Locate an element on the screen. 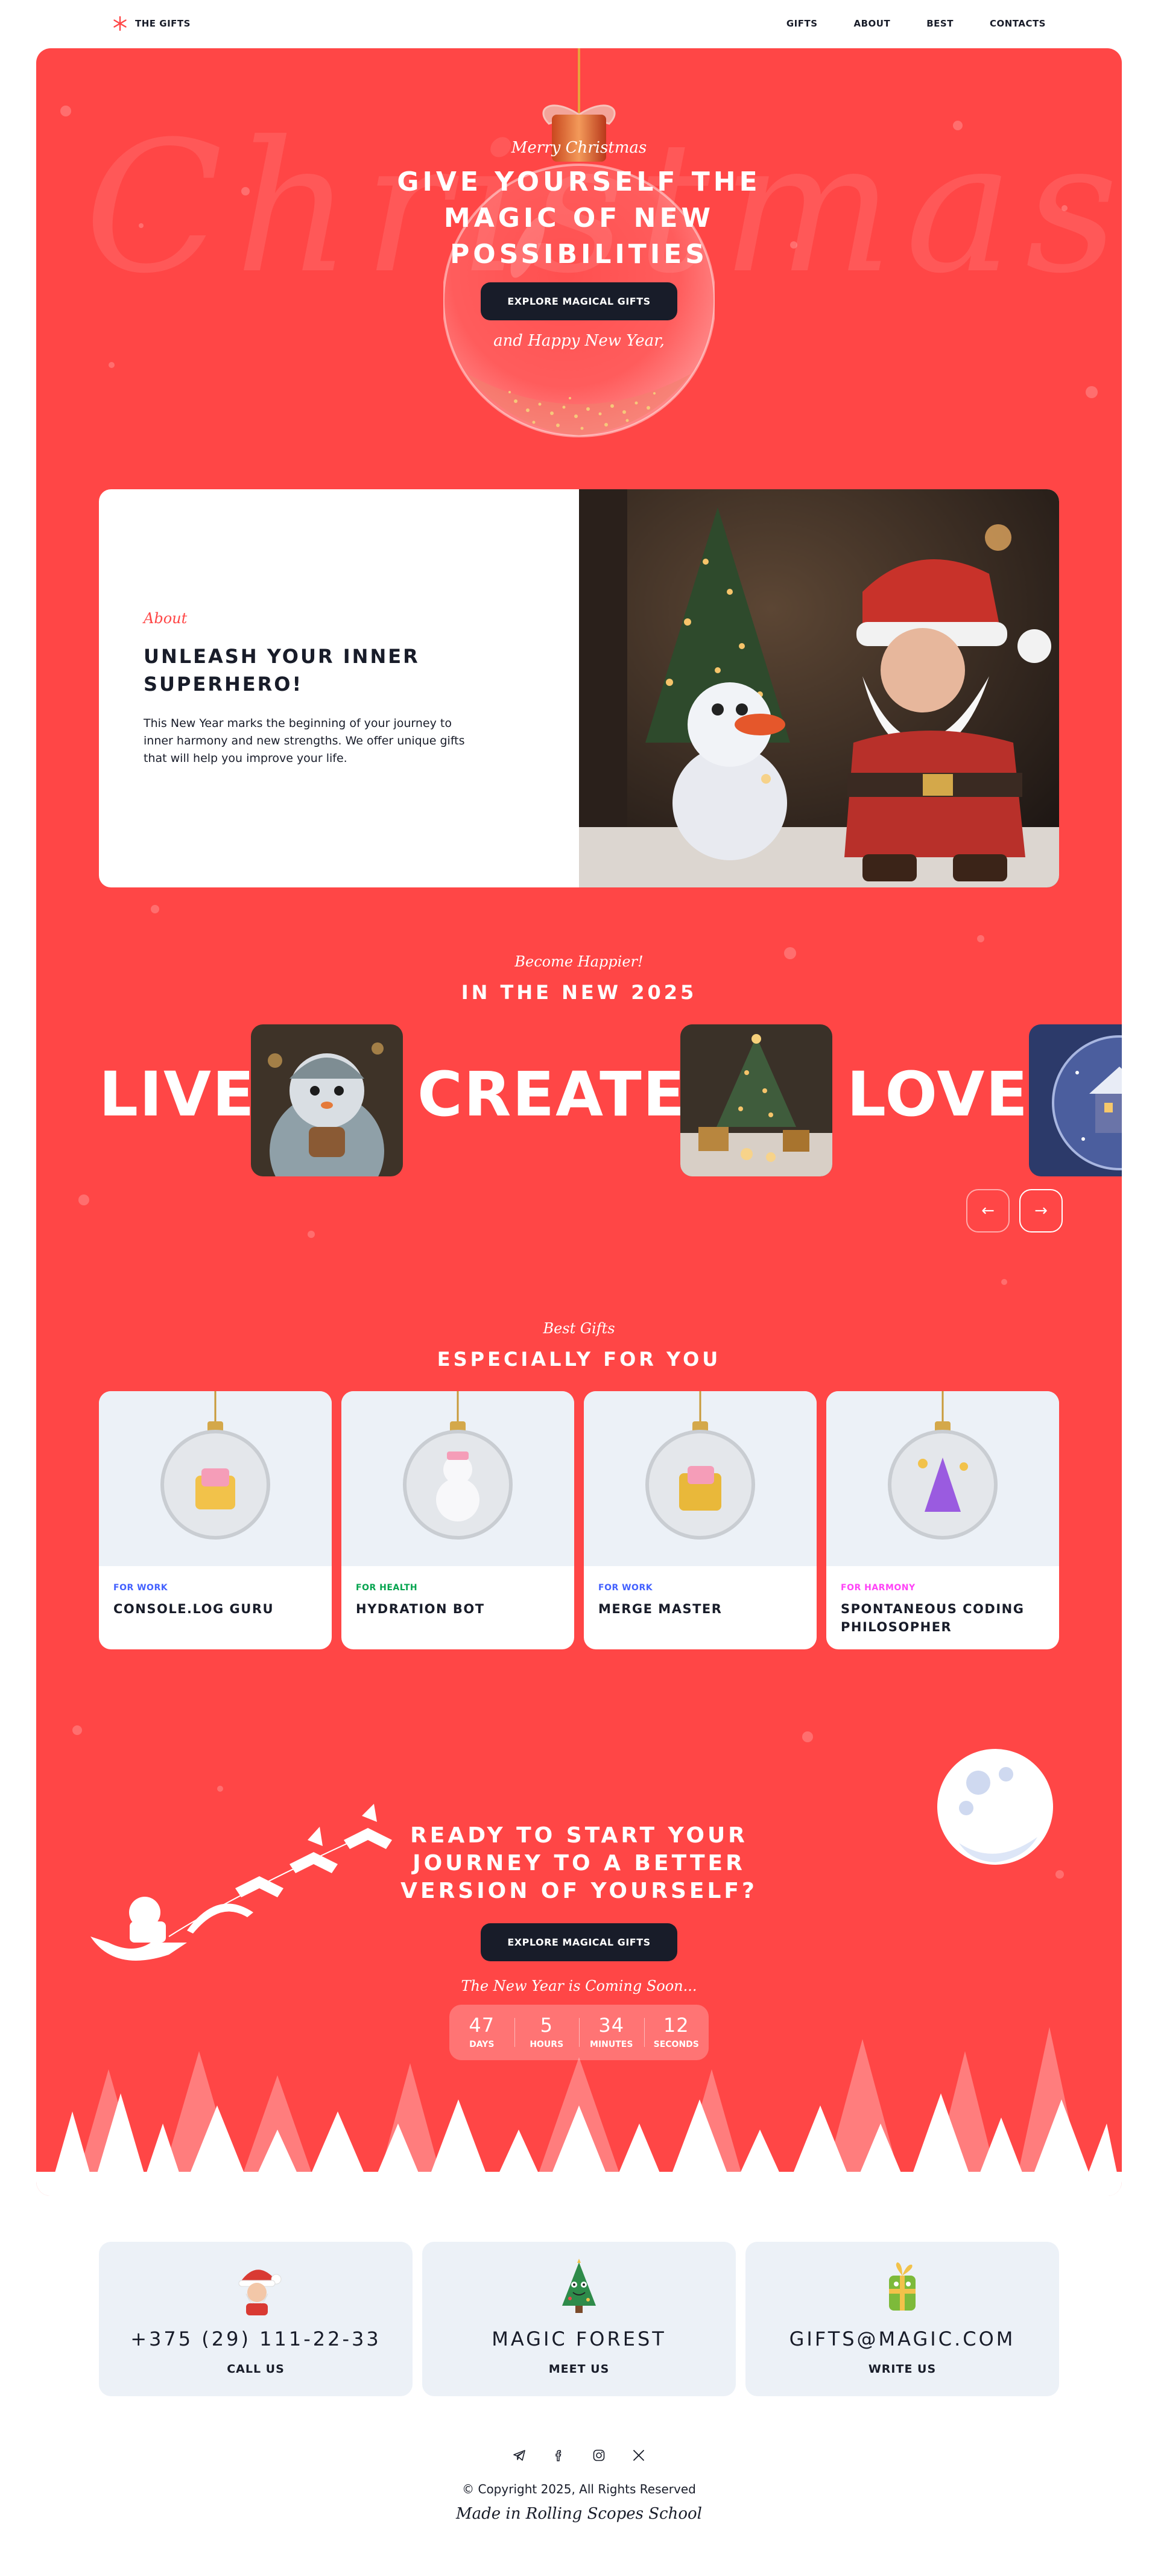 The width and height of the screenshot is (1158, 2576). slider-track: LIVE CREATE LOVE is located at coordinates (579, 1101).